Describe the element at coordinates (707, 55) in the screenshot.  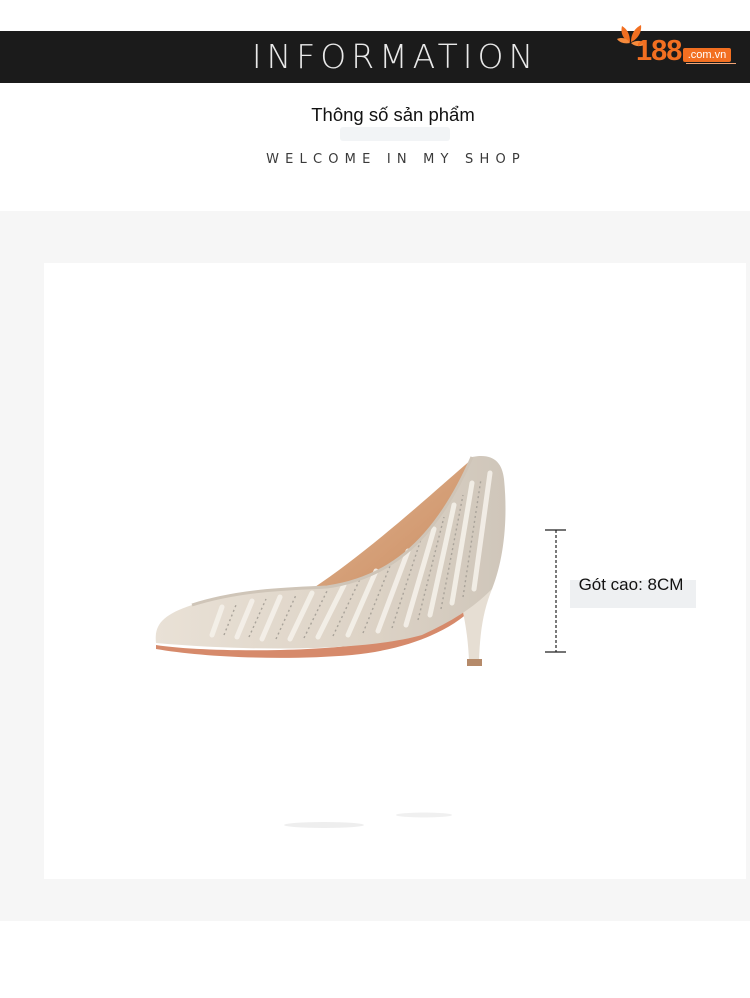
I see `logo-domain: .com.vn` at that location.